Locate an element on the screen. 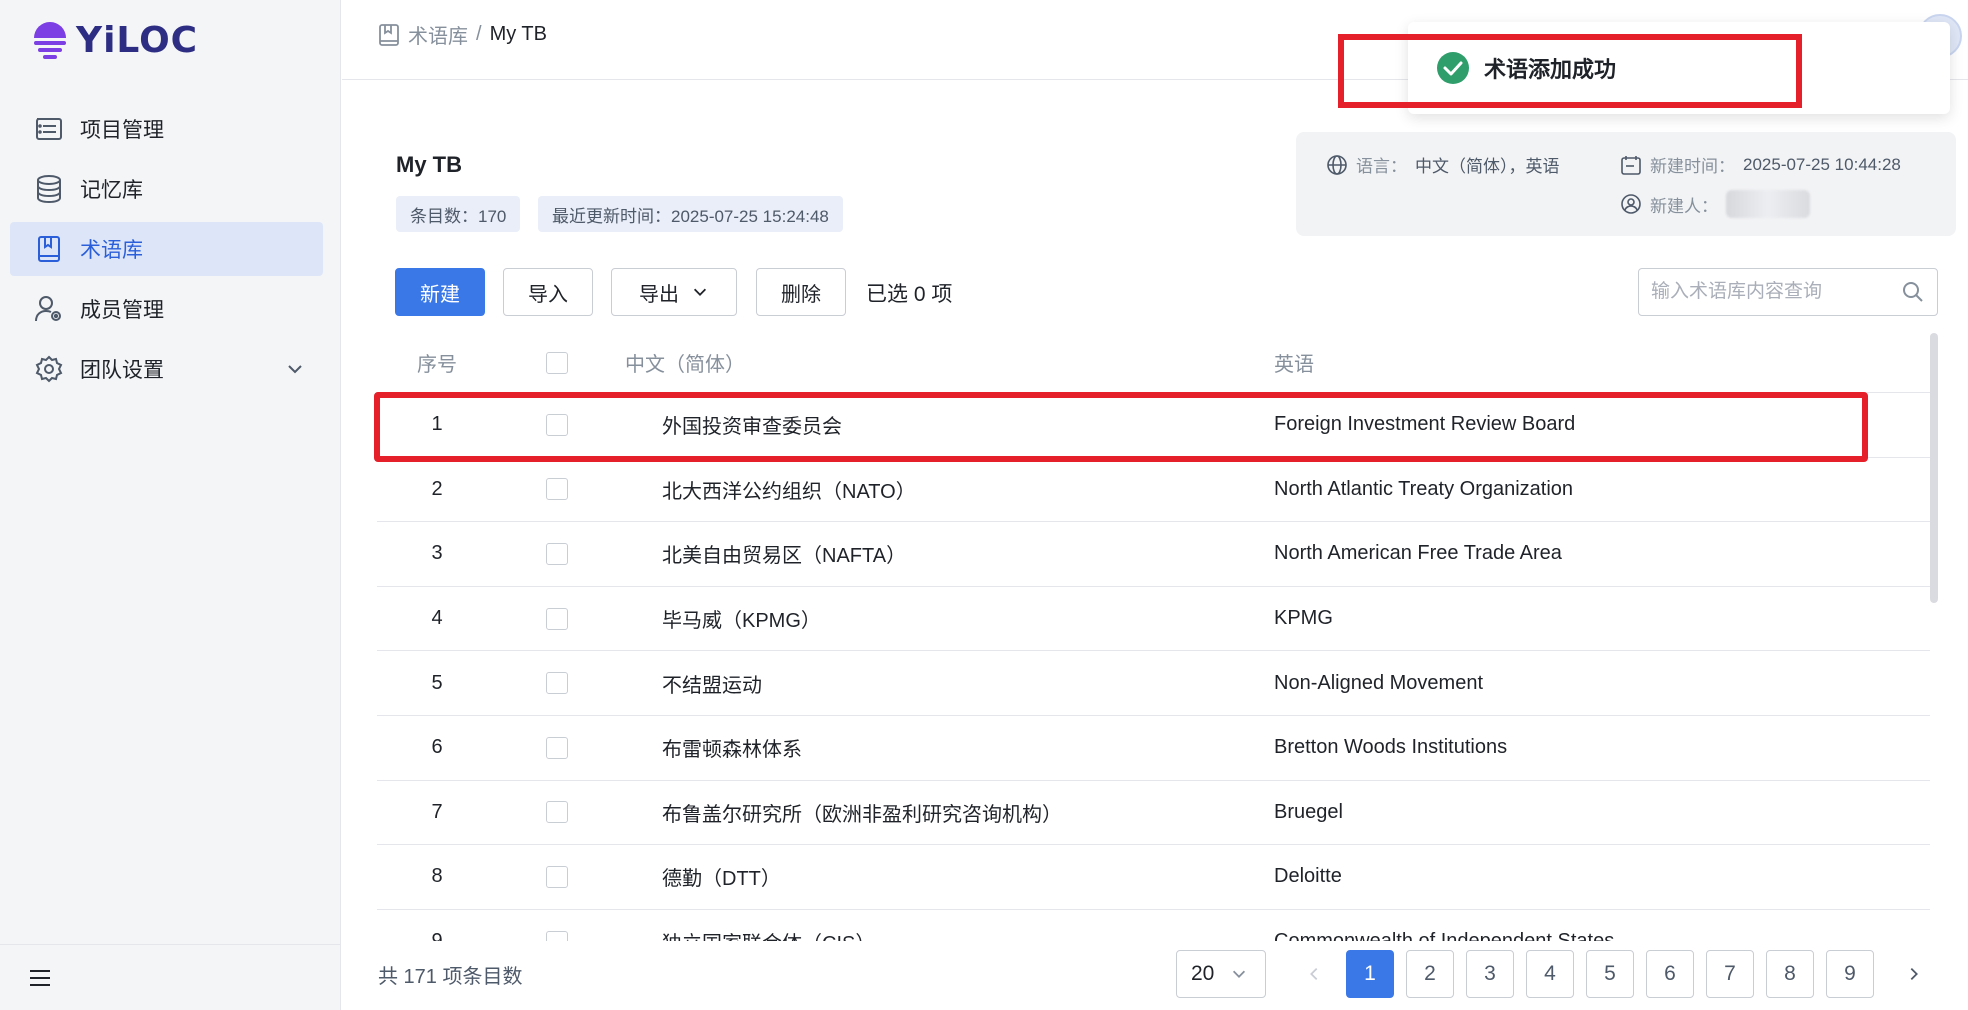  highlight-box-toast is located at coordinates (1570, 71).